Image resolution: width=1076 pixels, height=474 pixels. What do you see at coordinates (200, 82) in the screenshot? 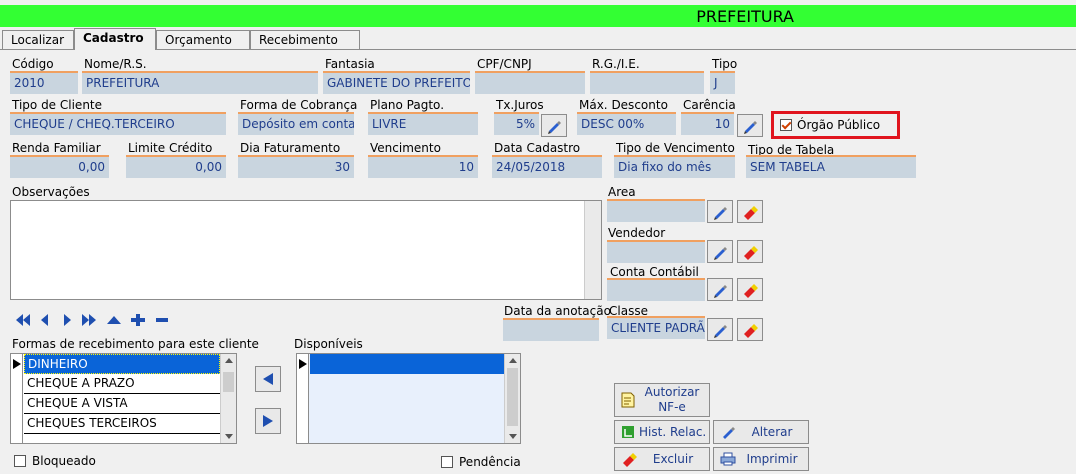
I see `nome-field: PREFEITURA` at bounding box center [200, 82].